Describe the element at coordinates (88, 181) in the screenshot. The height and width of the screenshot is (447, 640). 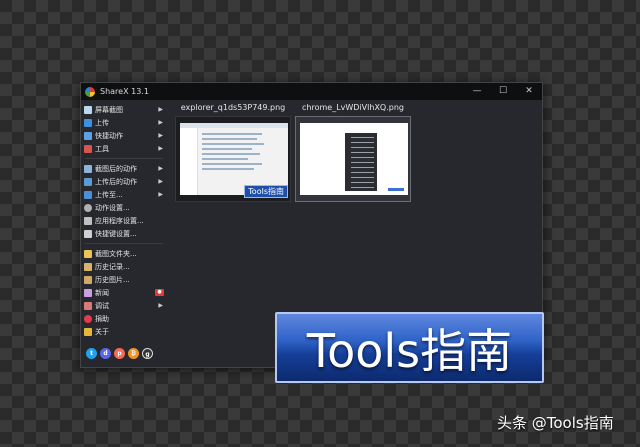
I see `cloud-icon` at that location.